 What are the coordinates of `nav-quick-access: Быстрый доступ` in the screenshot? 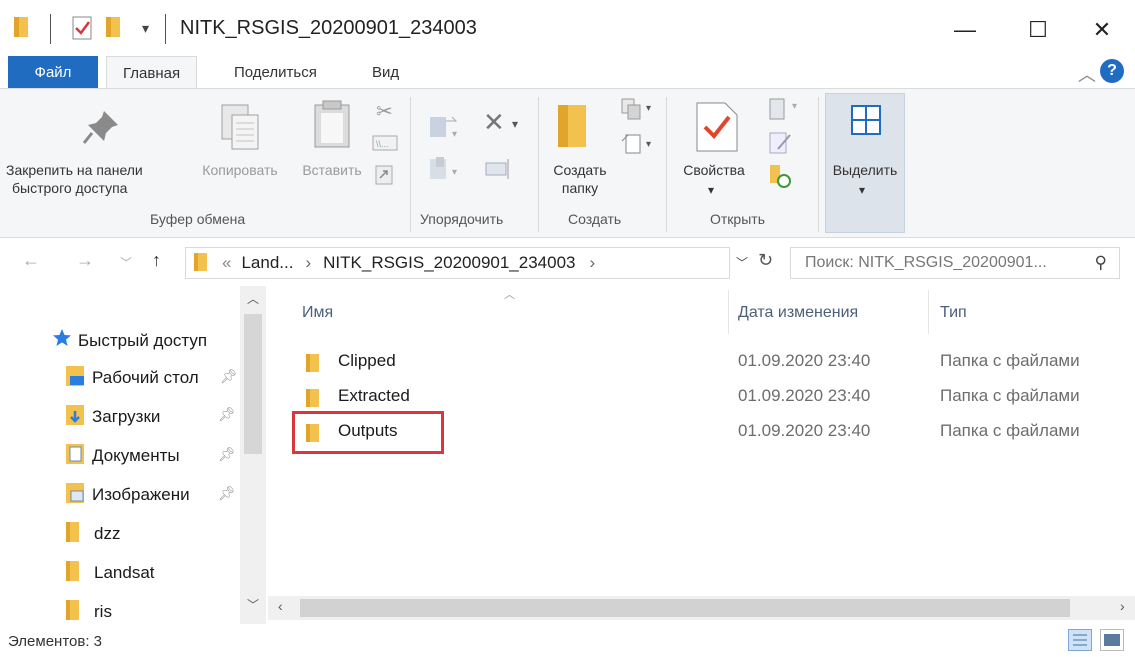 It's located at (129, 340).